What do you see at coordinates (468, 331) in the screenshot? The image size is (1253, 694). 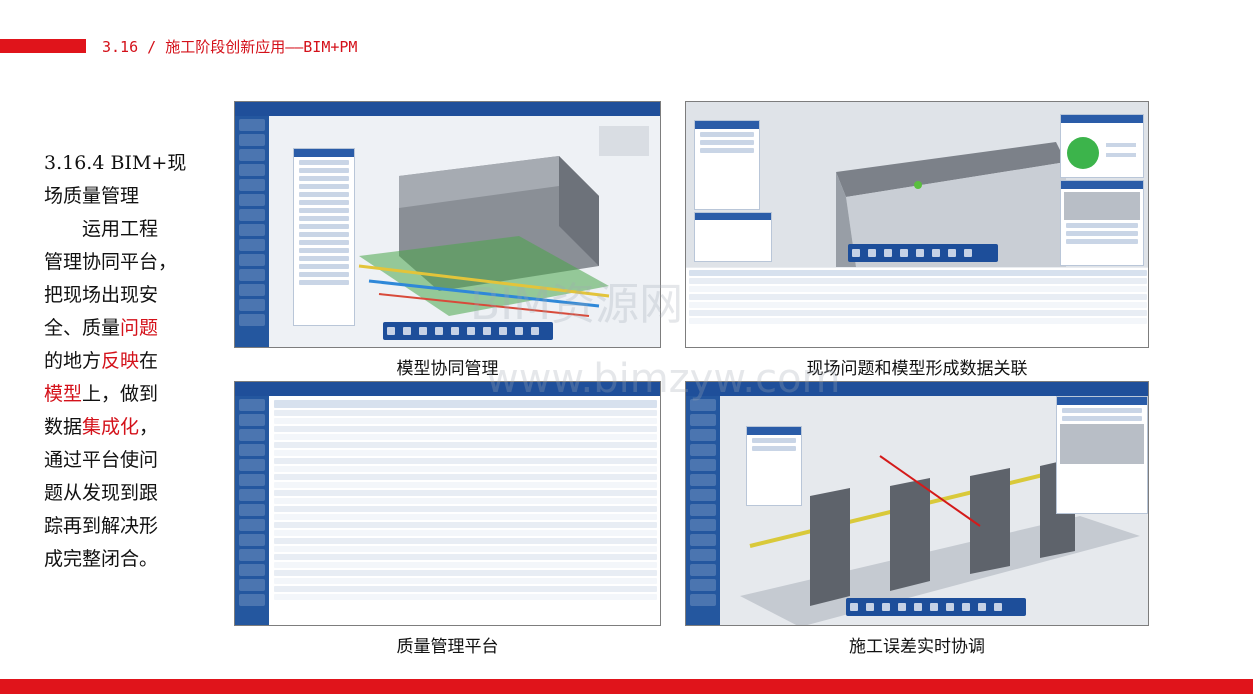 I see `view-toolbar` at bounding box center [468, 331].